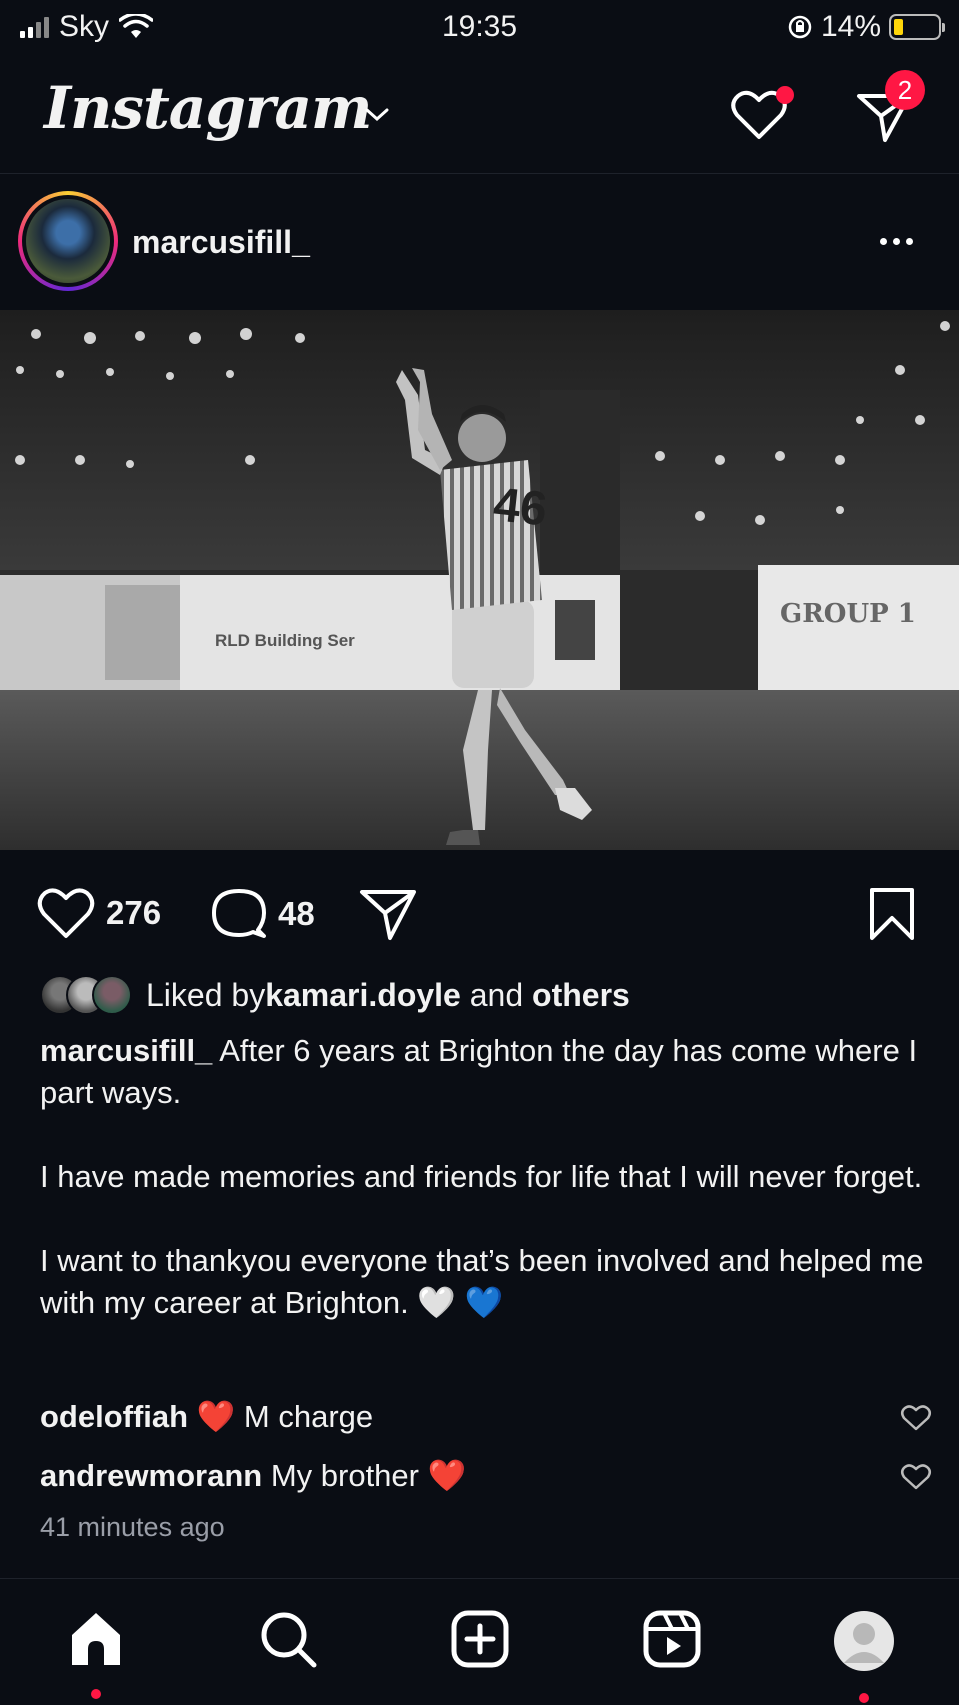 The image size is (959, 1705). What do you see at coordinates (221, 242) in the screenshot?
I see `post-username: marcusifill_` at bounding box center [221, 242].